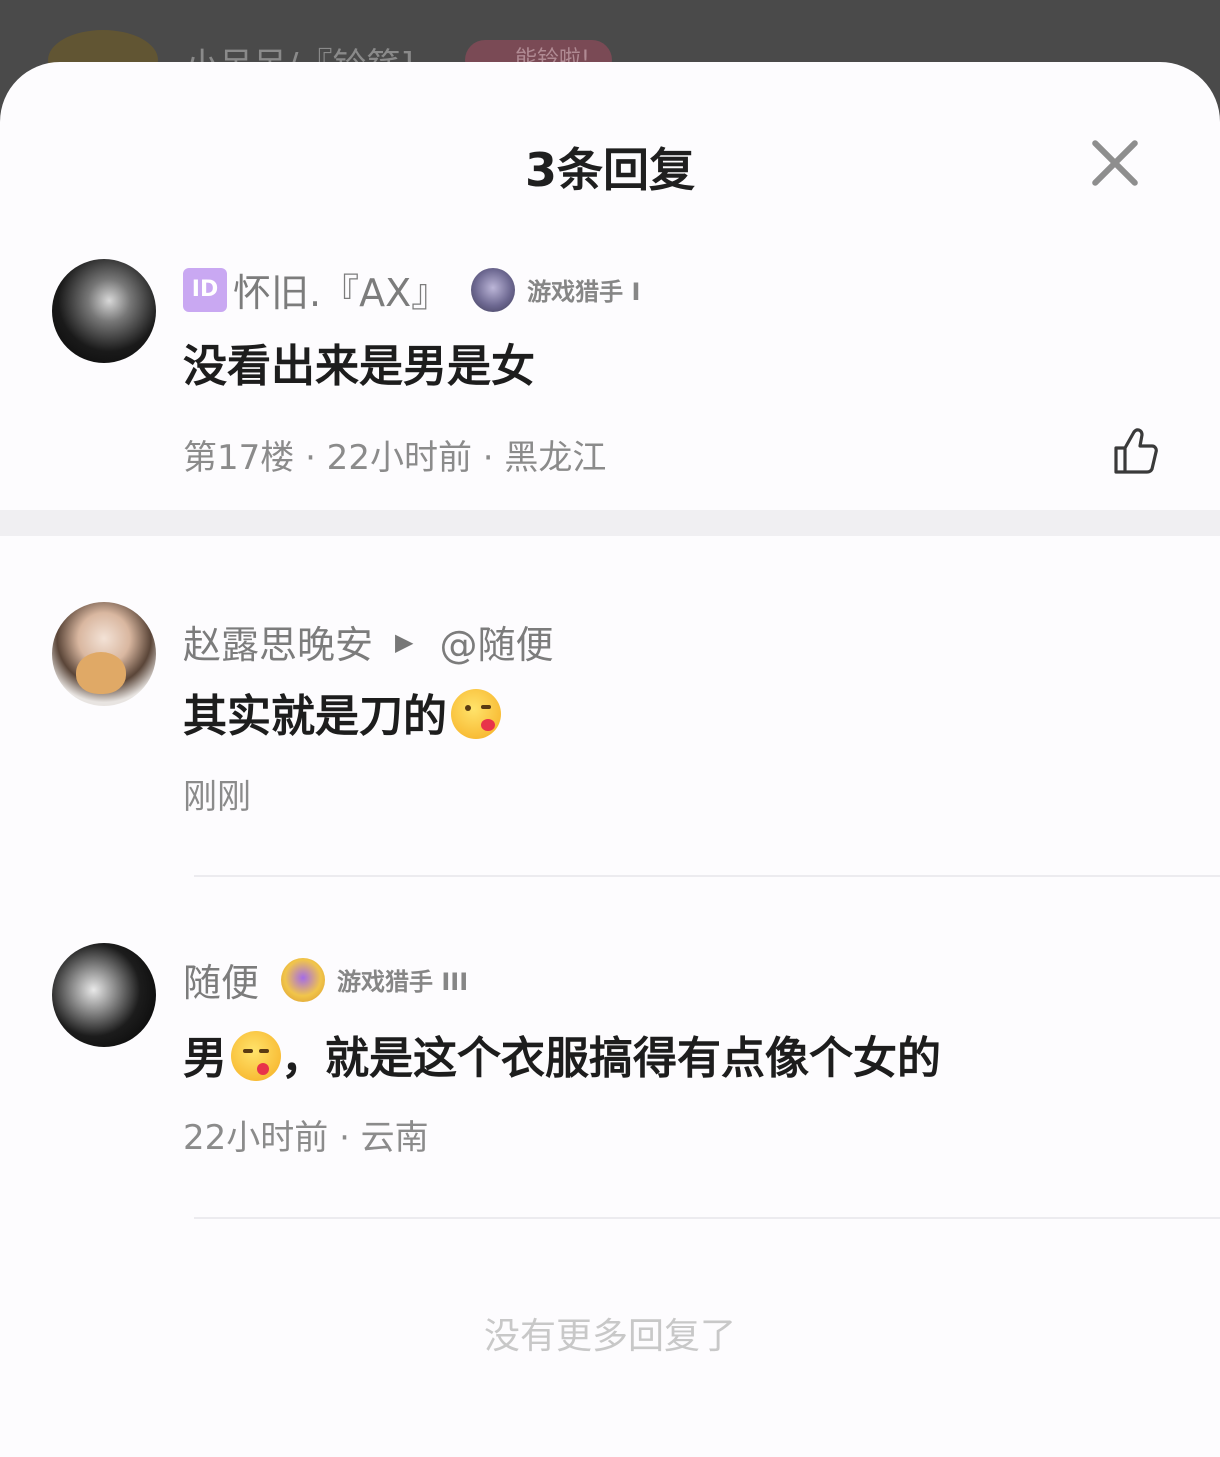  Describe the element at coordinates (306, 1138) in the screenshot. I see `comment-meta: 22小时前 · 云南` at that location.